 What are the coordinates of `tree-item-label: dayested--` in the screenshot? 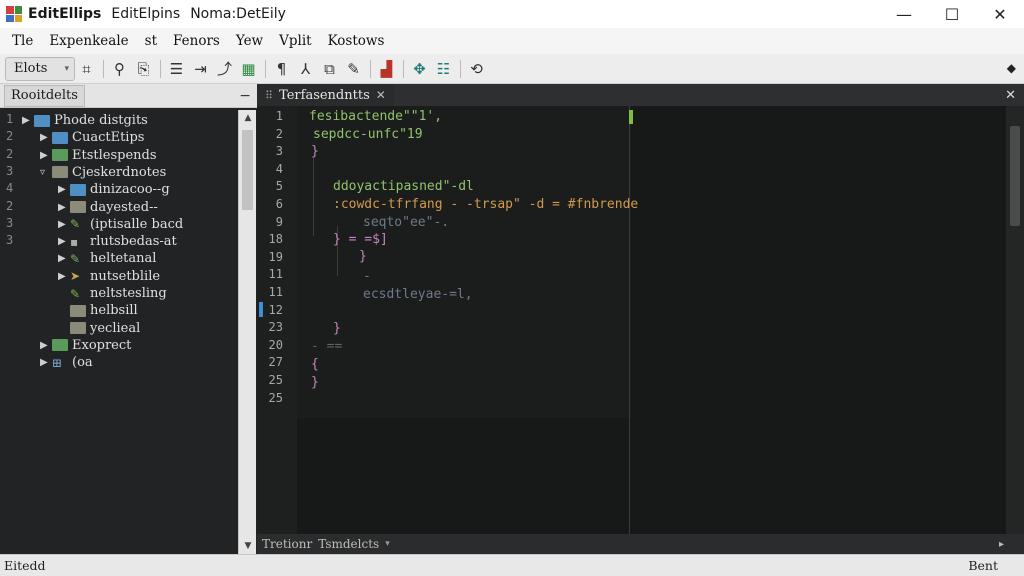 It's located at (124, 207).